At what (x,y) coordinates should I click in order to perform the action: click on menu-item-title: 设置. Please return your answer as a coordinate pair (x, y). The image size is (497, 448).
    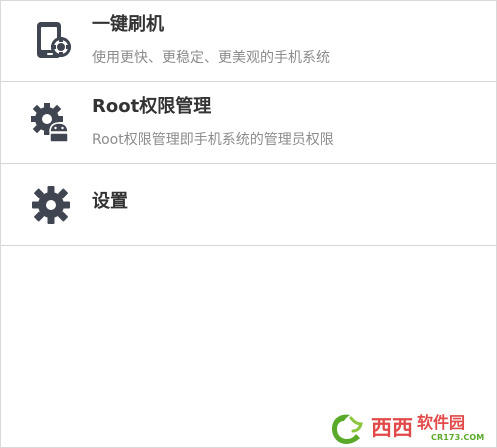
    Looking at the image, I should click on (110, 201).